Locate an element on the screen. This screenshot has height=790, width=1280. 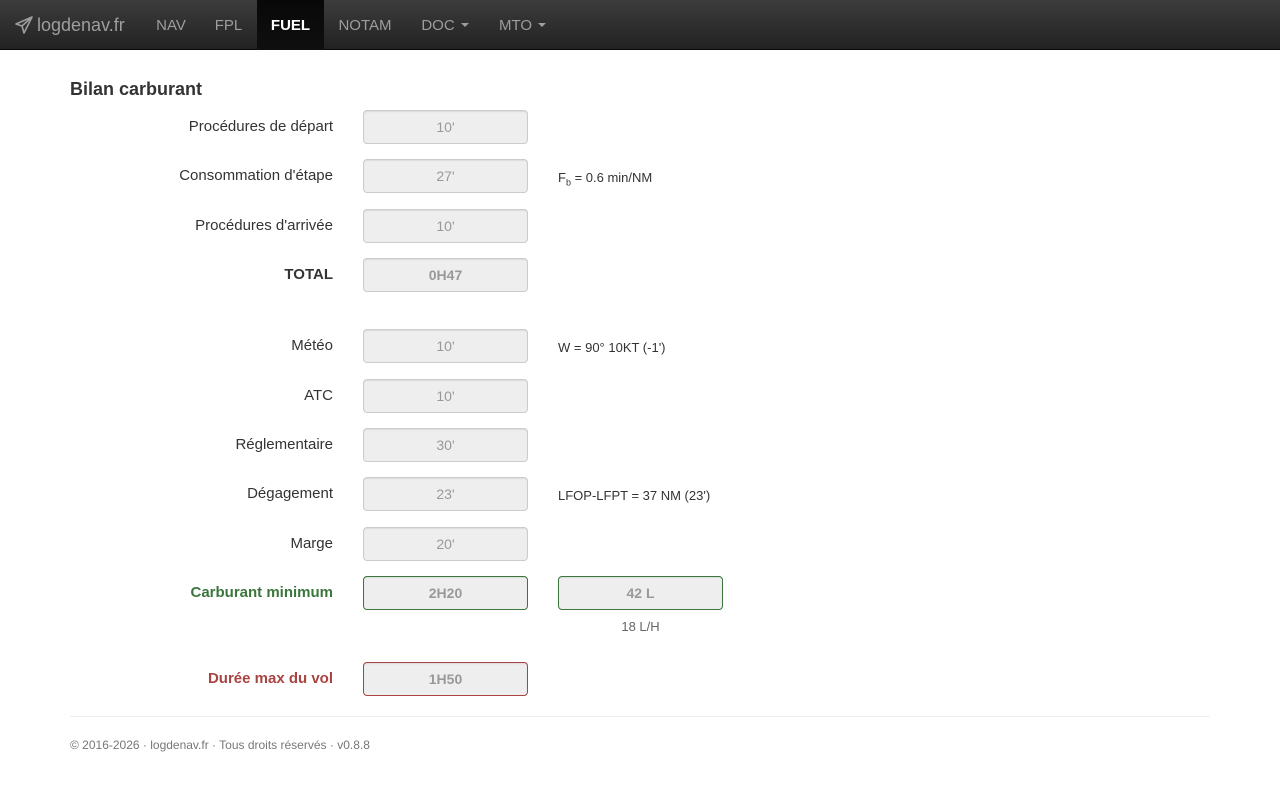
atc-field: 10' is located at coordinates (445, 396).